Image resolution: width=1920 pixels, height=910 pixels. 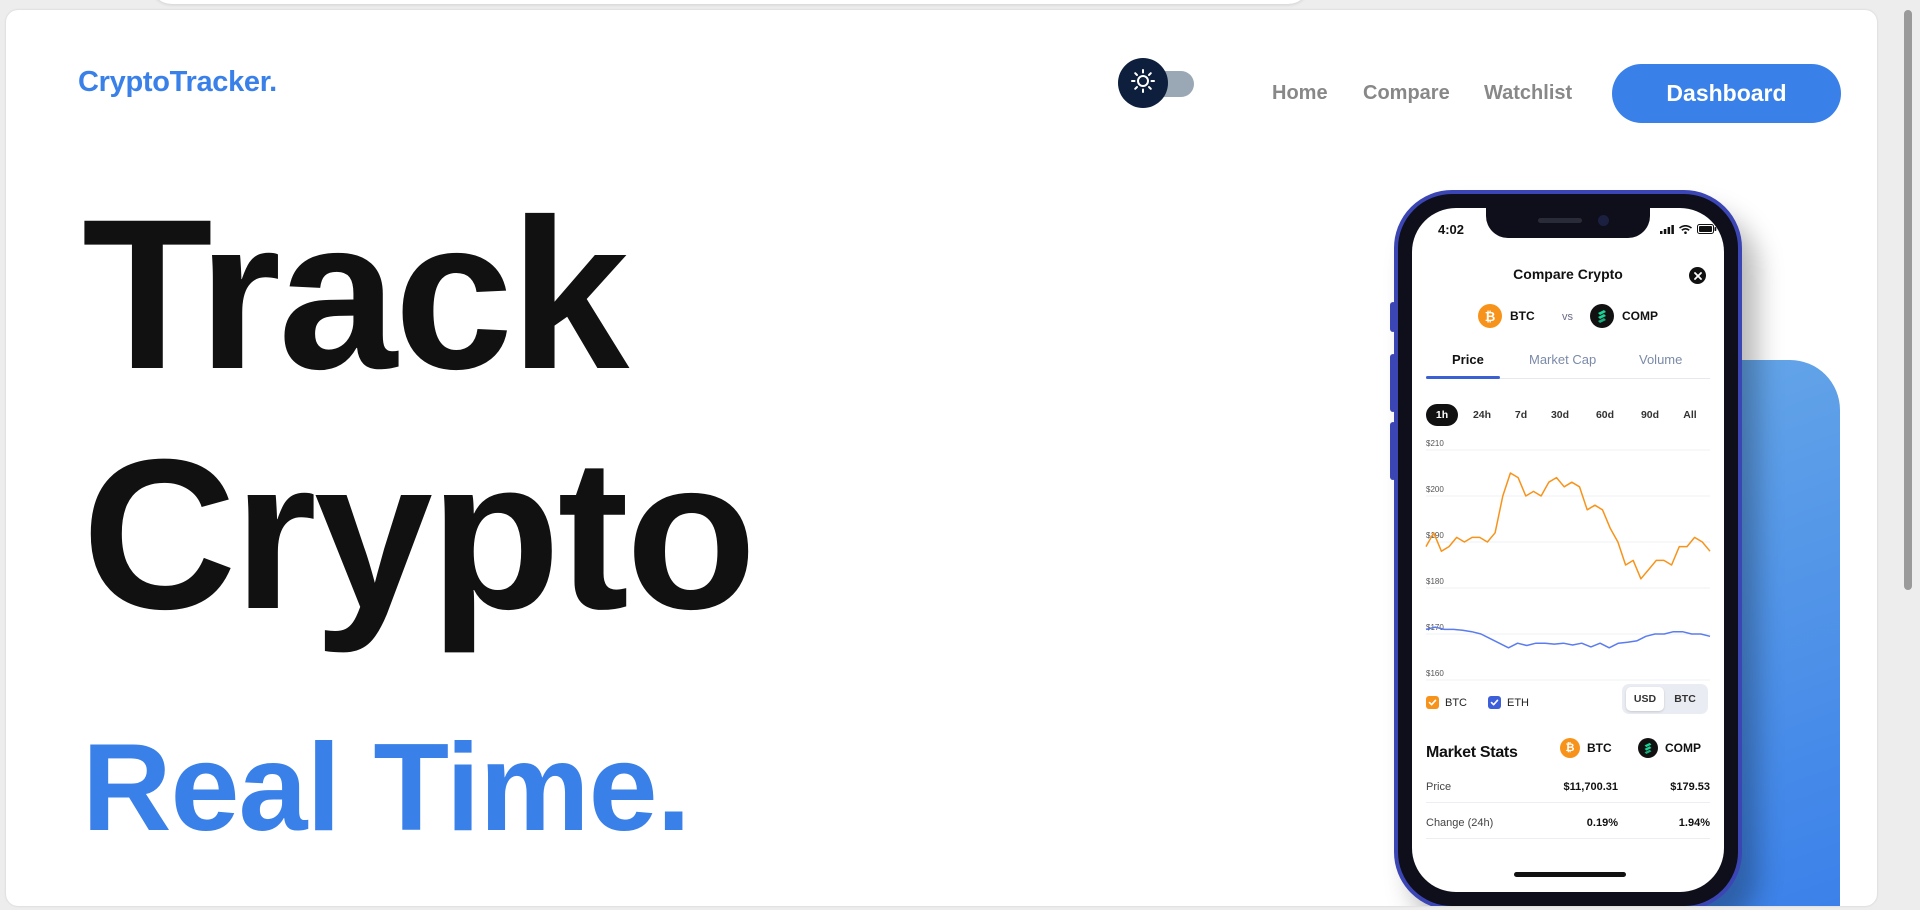 I want to click on stat-value-a-price: $11,700.31, so click(x=1590, y=787).